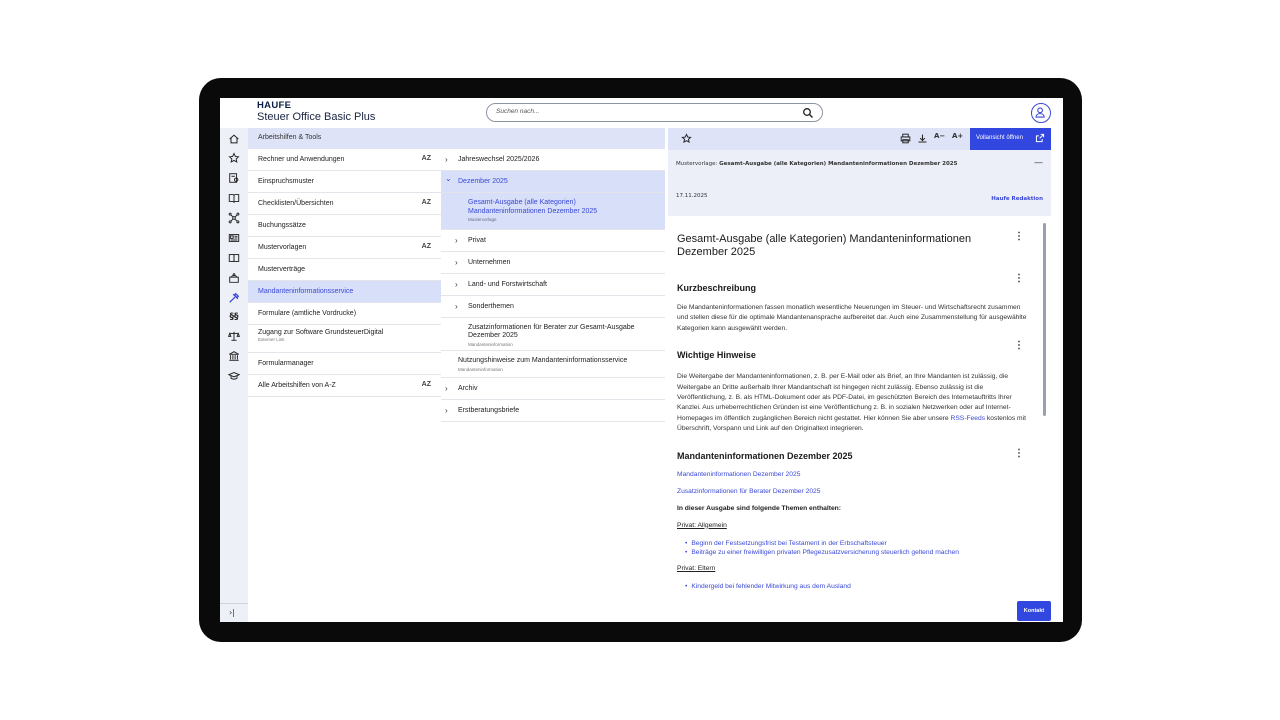  I want to click on tree-item-label: Erstberatungsbriefe, so click(489, 410).